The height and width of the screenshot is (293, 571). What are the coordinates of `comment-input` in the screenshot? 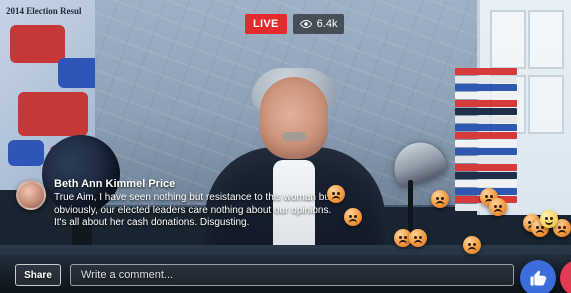 It's located at (292, 275).